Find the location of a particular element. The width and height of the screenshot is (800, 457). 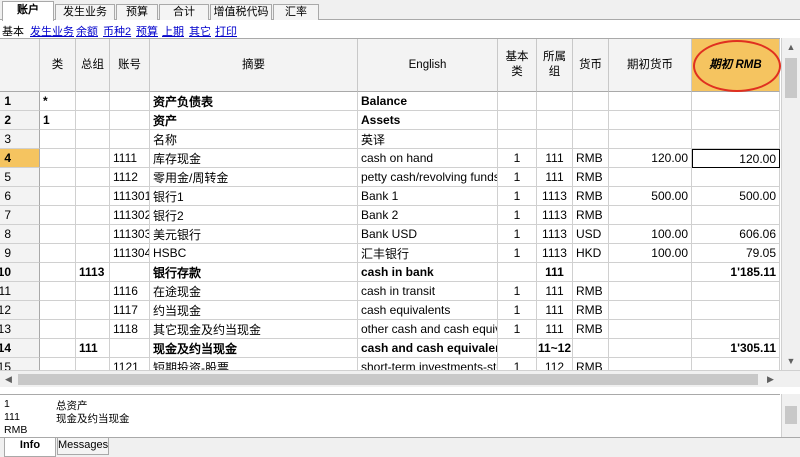

row-number: 6 is located at coordinates (20, 196).